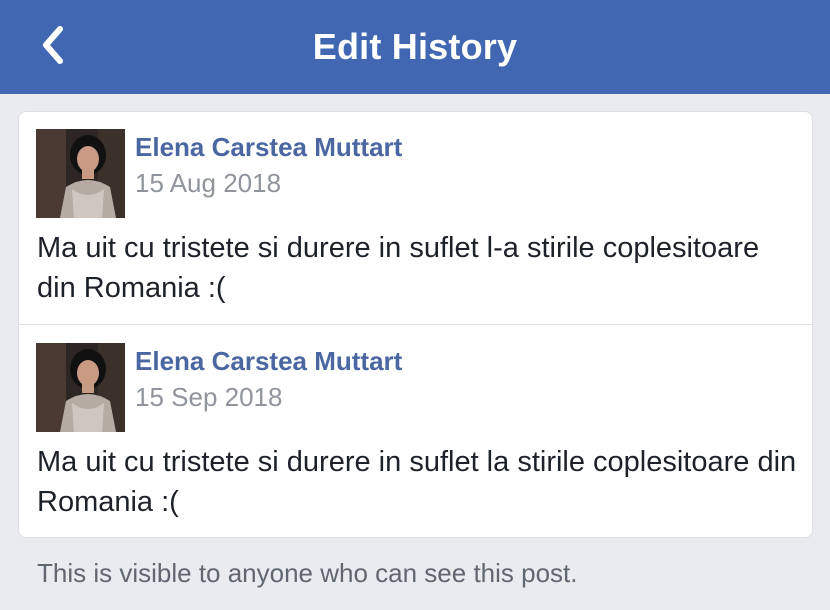 The height and width of the screenshot is (610, 830). Describe the element at coordinates (209, 397) in the screenshot. I see `edit-date: 15 Sep 2018` at that location.